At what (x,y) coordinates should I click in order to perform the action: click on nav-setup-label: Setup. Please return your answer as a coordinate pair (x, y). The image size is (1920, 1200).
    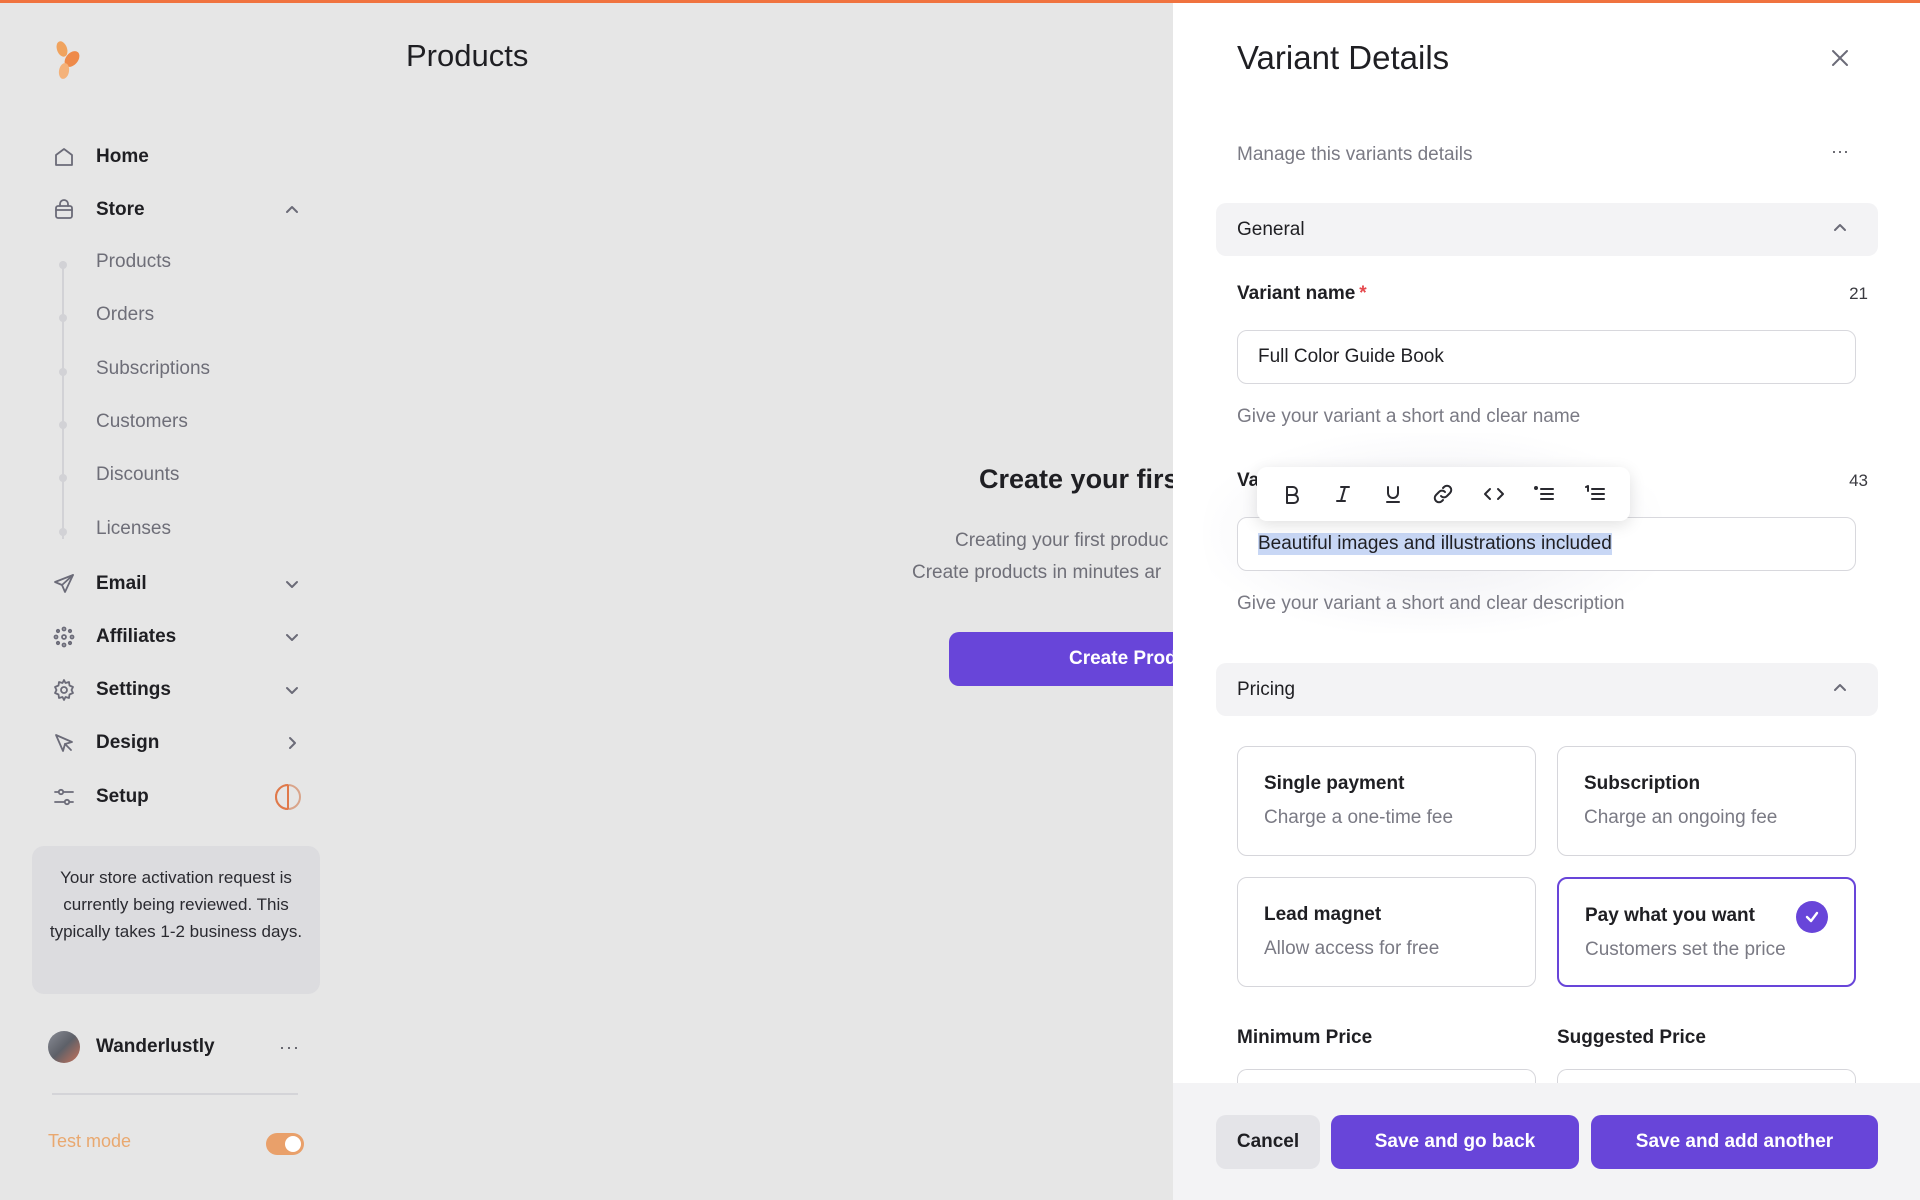
    Looking at the image, I should click on (122, 796).